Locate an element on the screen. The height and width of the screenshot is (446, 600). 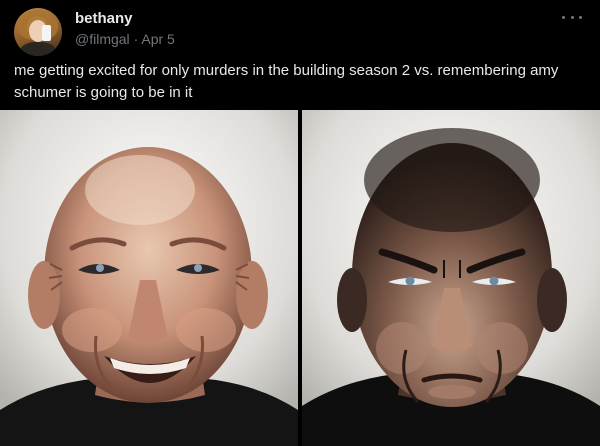
avatar-shirt is located at coordinates (38, 49).